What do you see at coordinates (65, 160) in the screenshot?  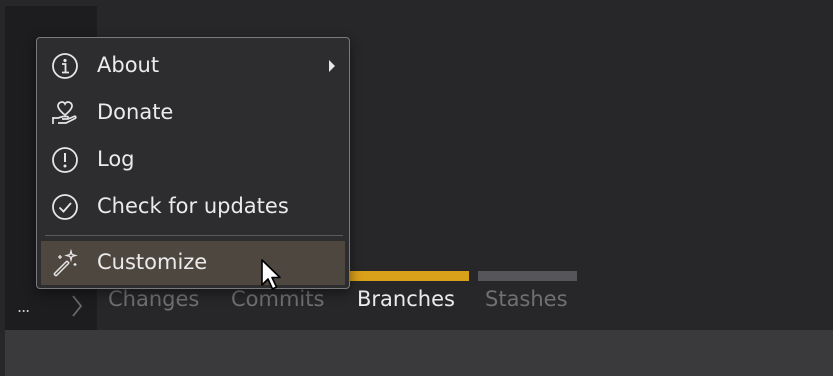 I see `alert-circle-icon` at bounding box center [65, 160].